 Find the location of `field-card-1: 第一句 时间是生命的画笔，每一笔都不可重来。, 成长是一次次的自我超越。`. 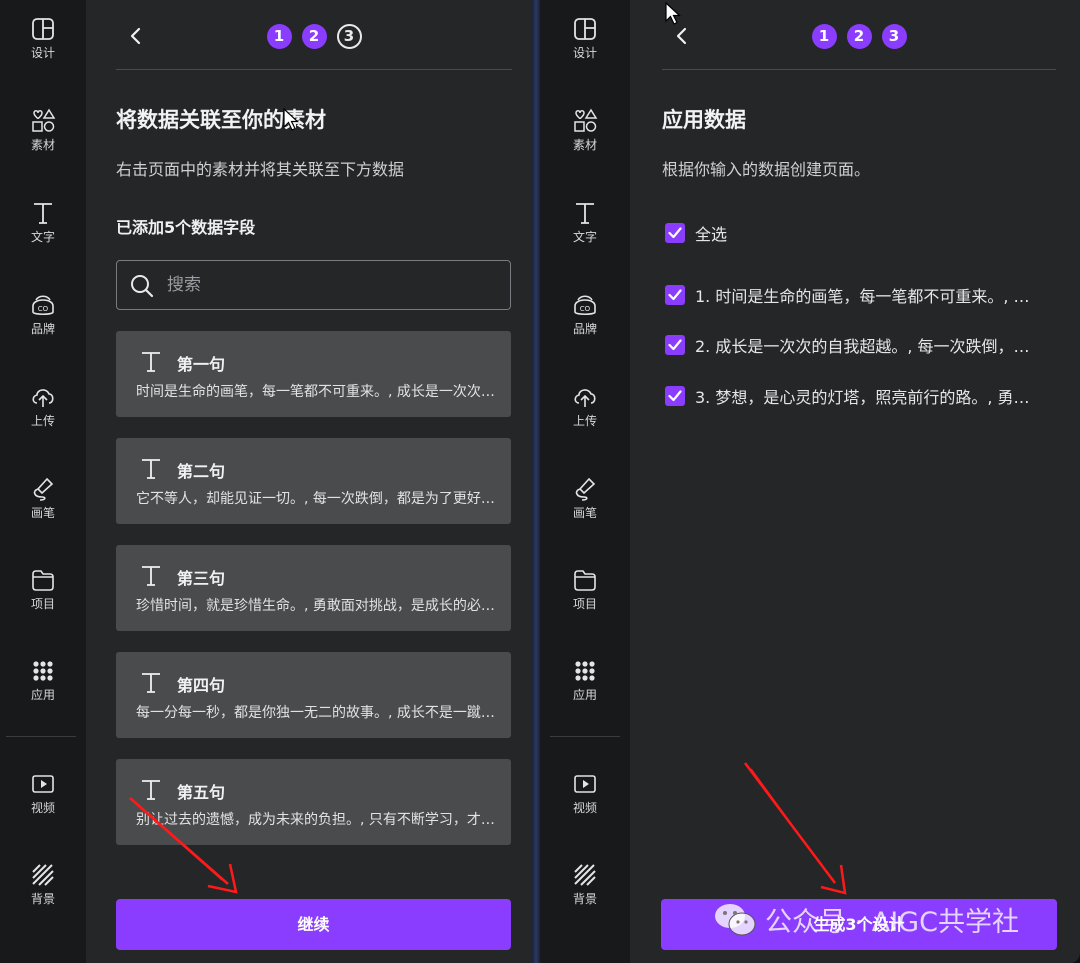

field-card-1: 第一句 时间是生命的画笔，每一笔都不可重来。, 成长是一次次的自我超越。 is located at coordinates (313, 374).